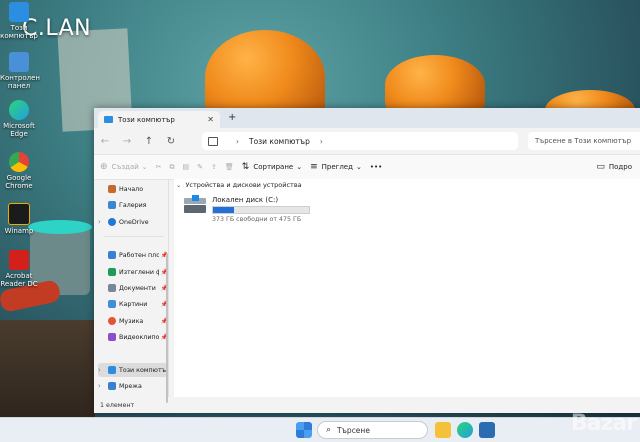  I want to click on desktop-icon-control-panel: Контролен панел, so click(20, 71).